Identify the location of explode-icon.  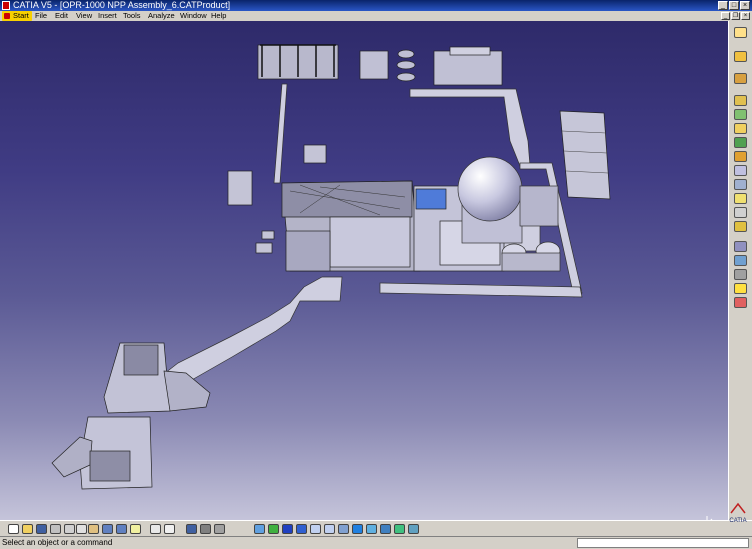
(740, 156).